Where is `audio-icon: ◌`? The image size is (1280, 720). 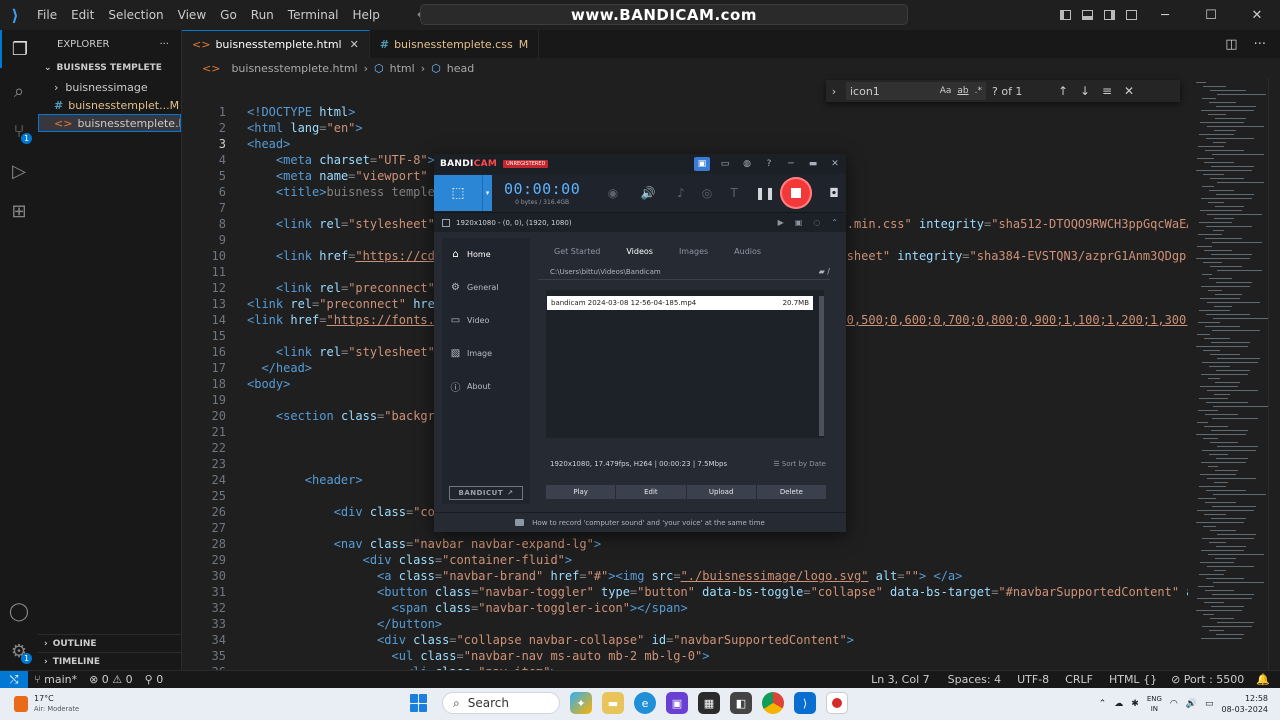
audio-icon: ◌ is located at coordinates (816, 222).